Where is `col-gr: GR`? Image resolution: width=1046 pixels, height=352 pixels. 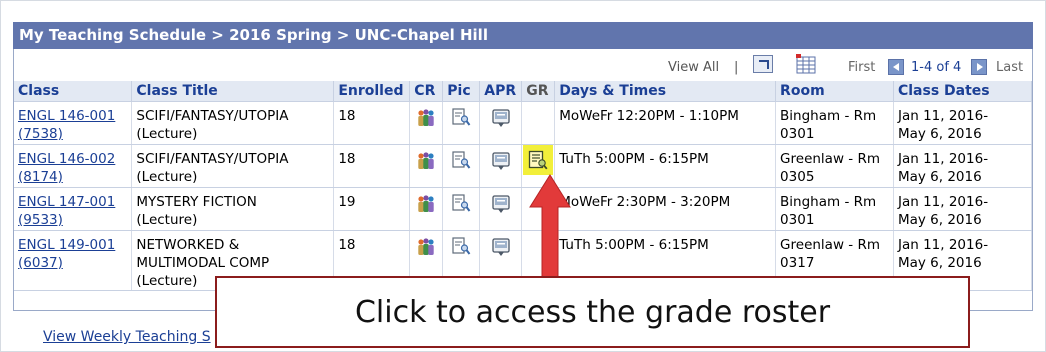 col-gr: GR is located at coordinates (538, 91).